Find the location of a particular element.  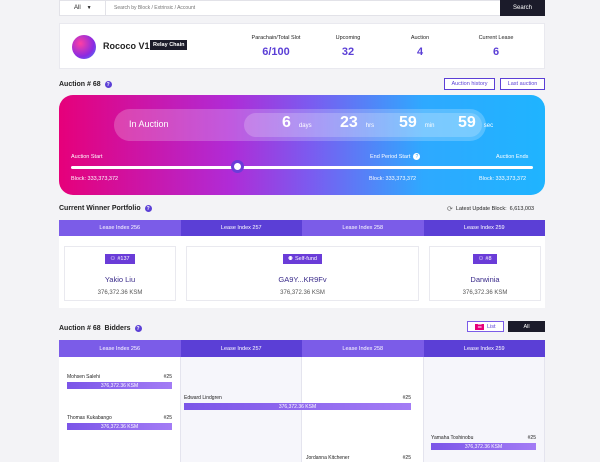

stat-current-lease: Current Lease 6 is located at coordinates (496, 46).